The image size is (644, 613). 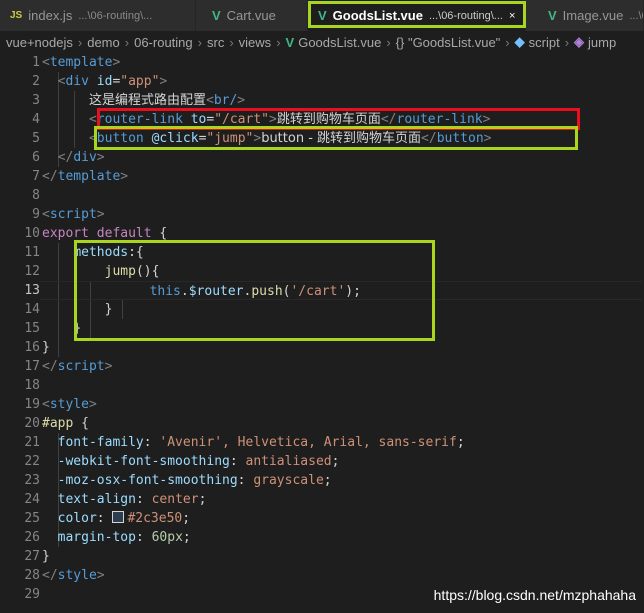 I want to click on method-icon: ◈, so click(x=579, y=41).